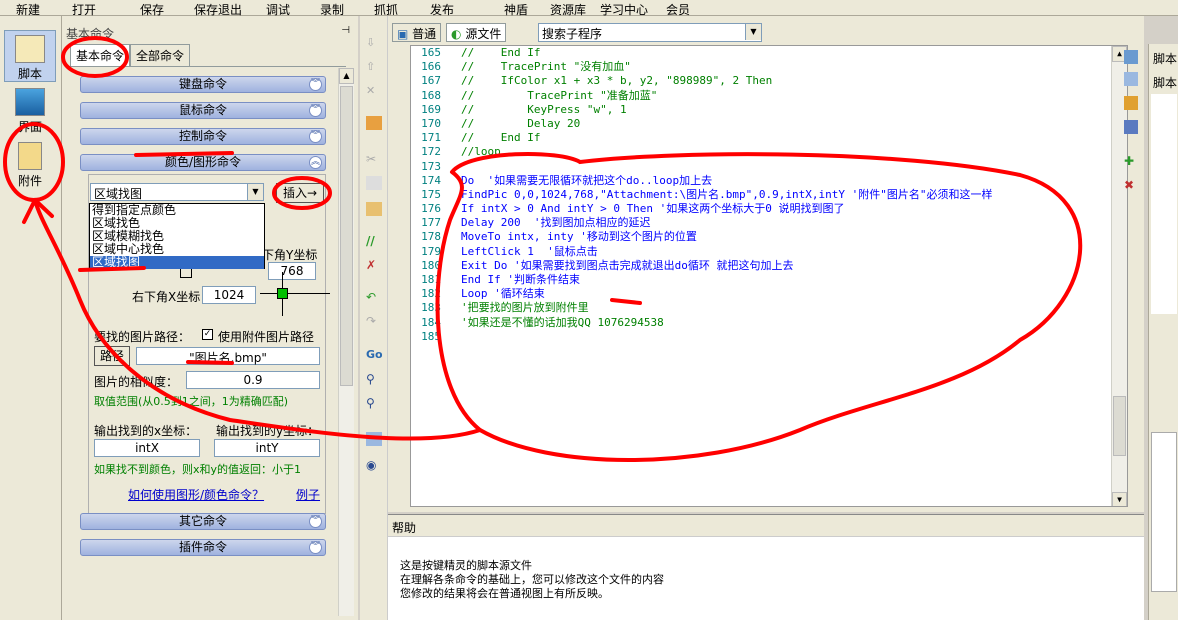 The image size is (1178, 620). Describe the element at coordinates (1131, 57) in the screenshot. I see `script-info-icon` at that location.